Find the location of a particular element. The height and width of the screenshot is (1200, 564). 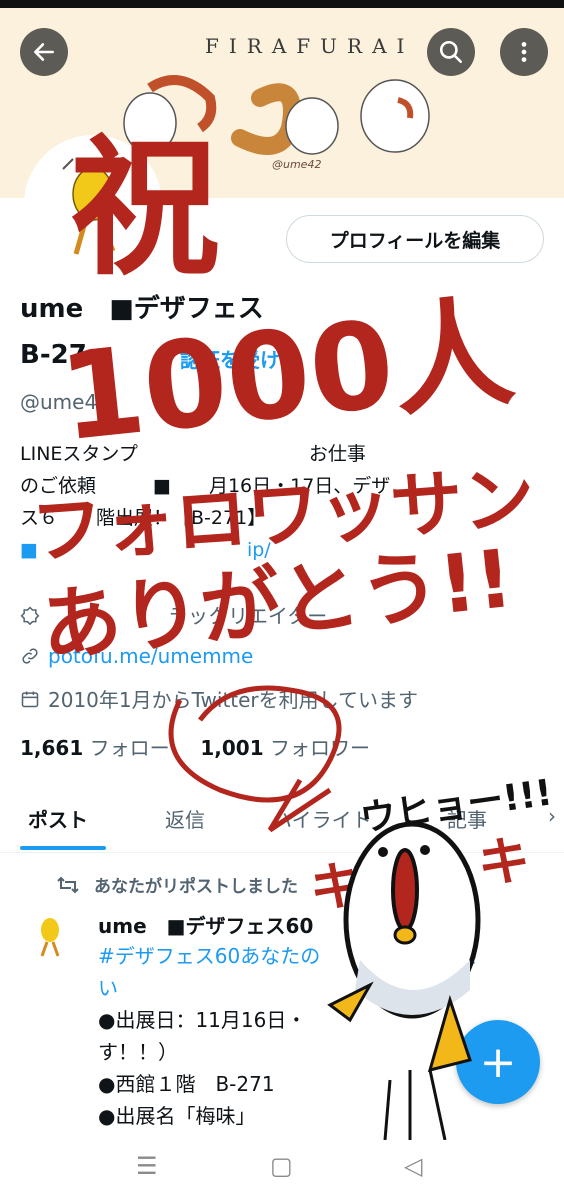

url-link: potofu.me/umemme is located at coordinates (150, 656).